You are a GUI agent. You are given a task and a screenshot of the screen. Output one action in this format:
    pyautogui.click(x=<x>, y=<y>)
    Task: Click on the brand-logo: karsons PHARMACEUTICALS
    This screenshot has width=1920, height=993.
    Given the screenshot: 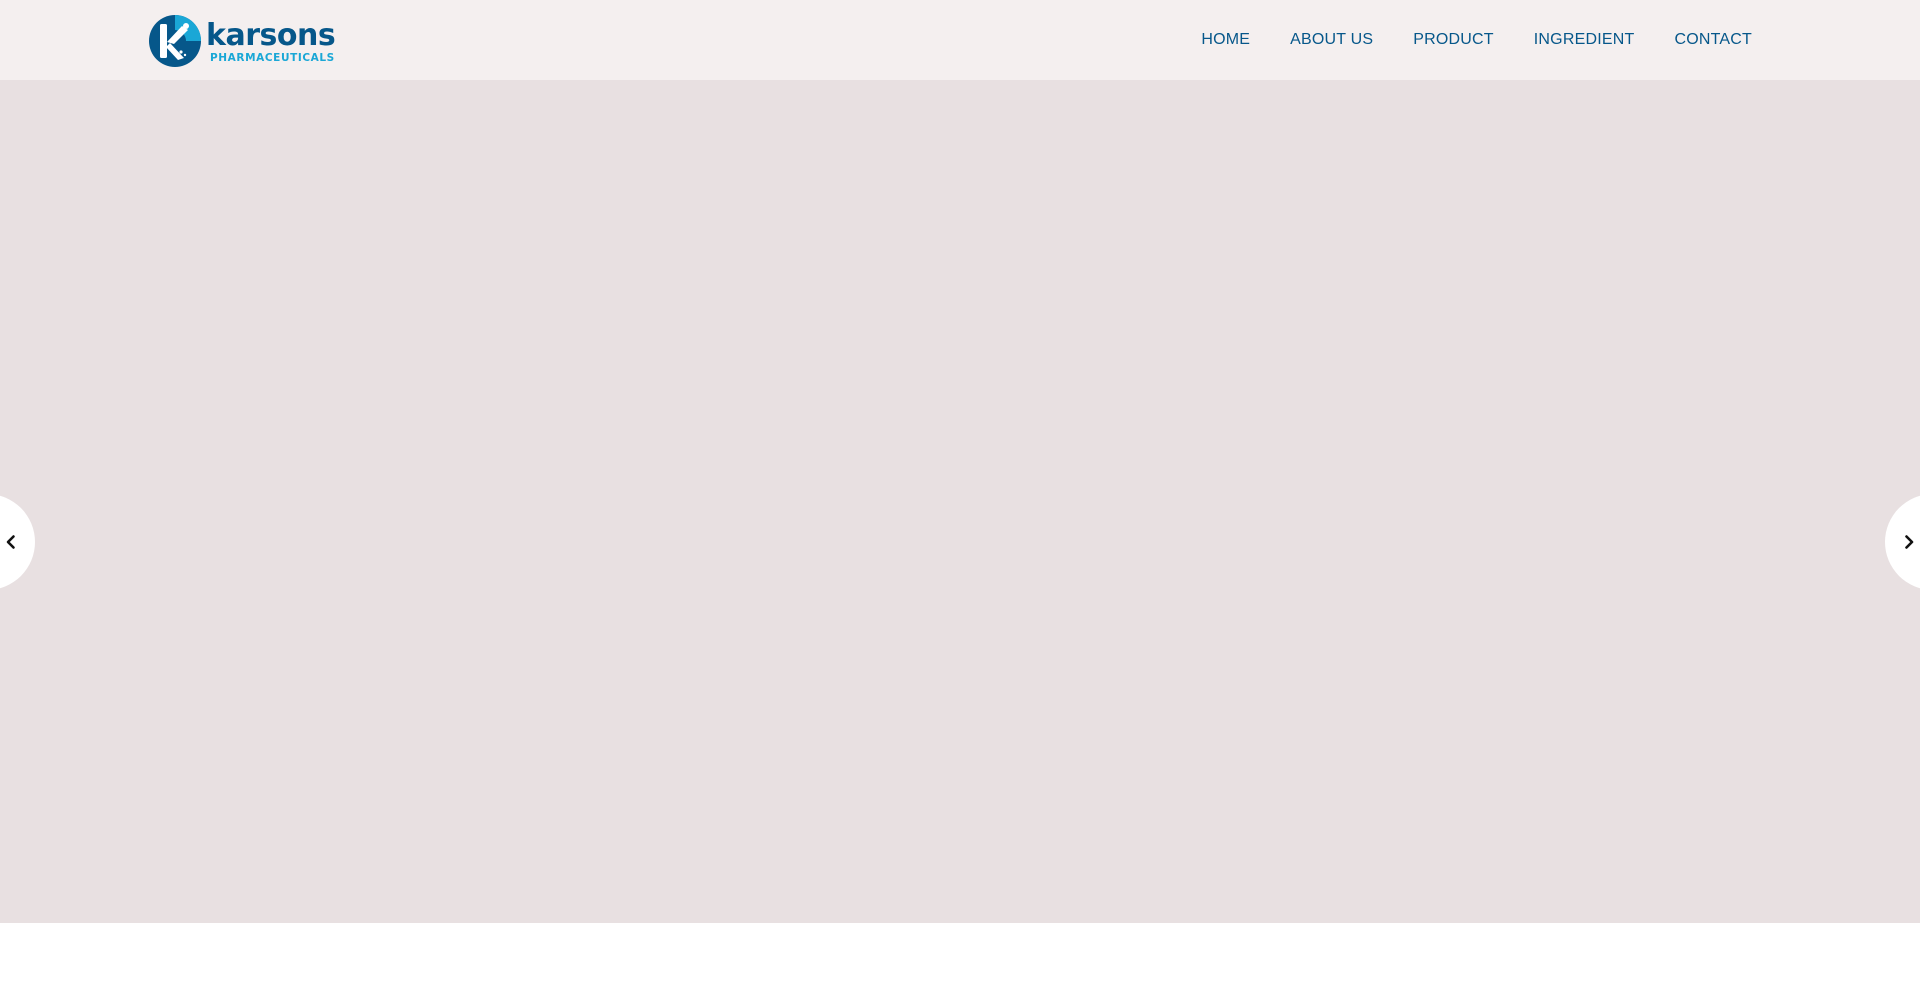 What is the action you would take?
    pyautogui.click(x=249, y=41)
    